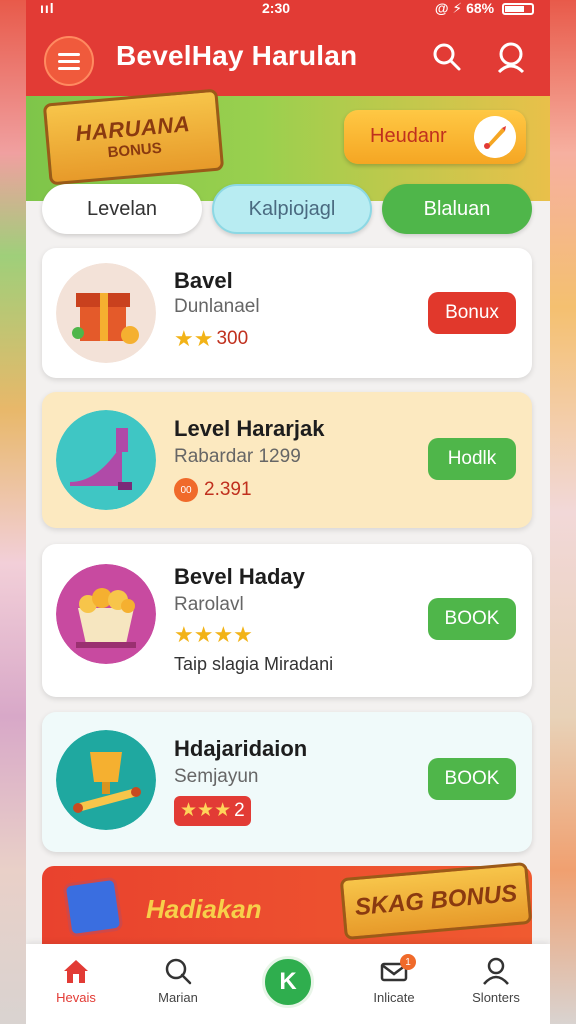 This screenshot has height=1024, width=576. I want to click on rating-value: 300, so click(232, 338).